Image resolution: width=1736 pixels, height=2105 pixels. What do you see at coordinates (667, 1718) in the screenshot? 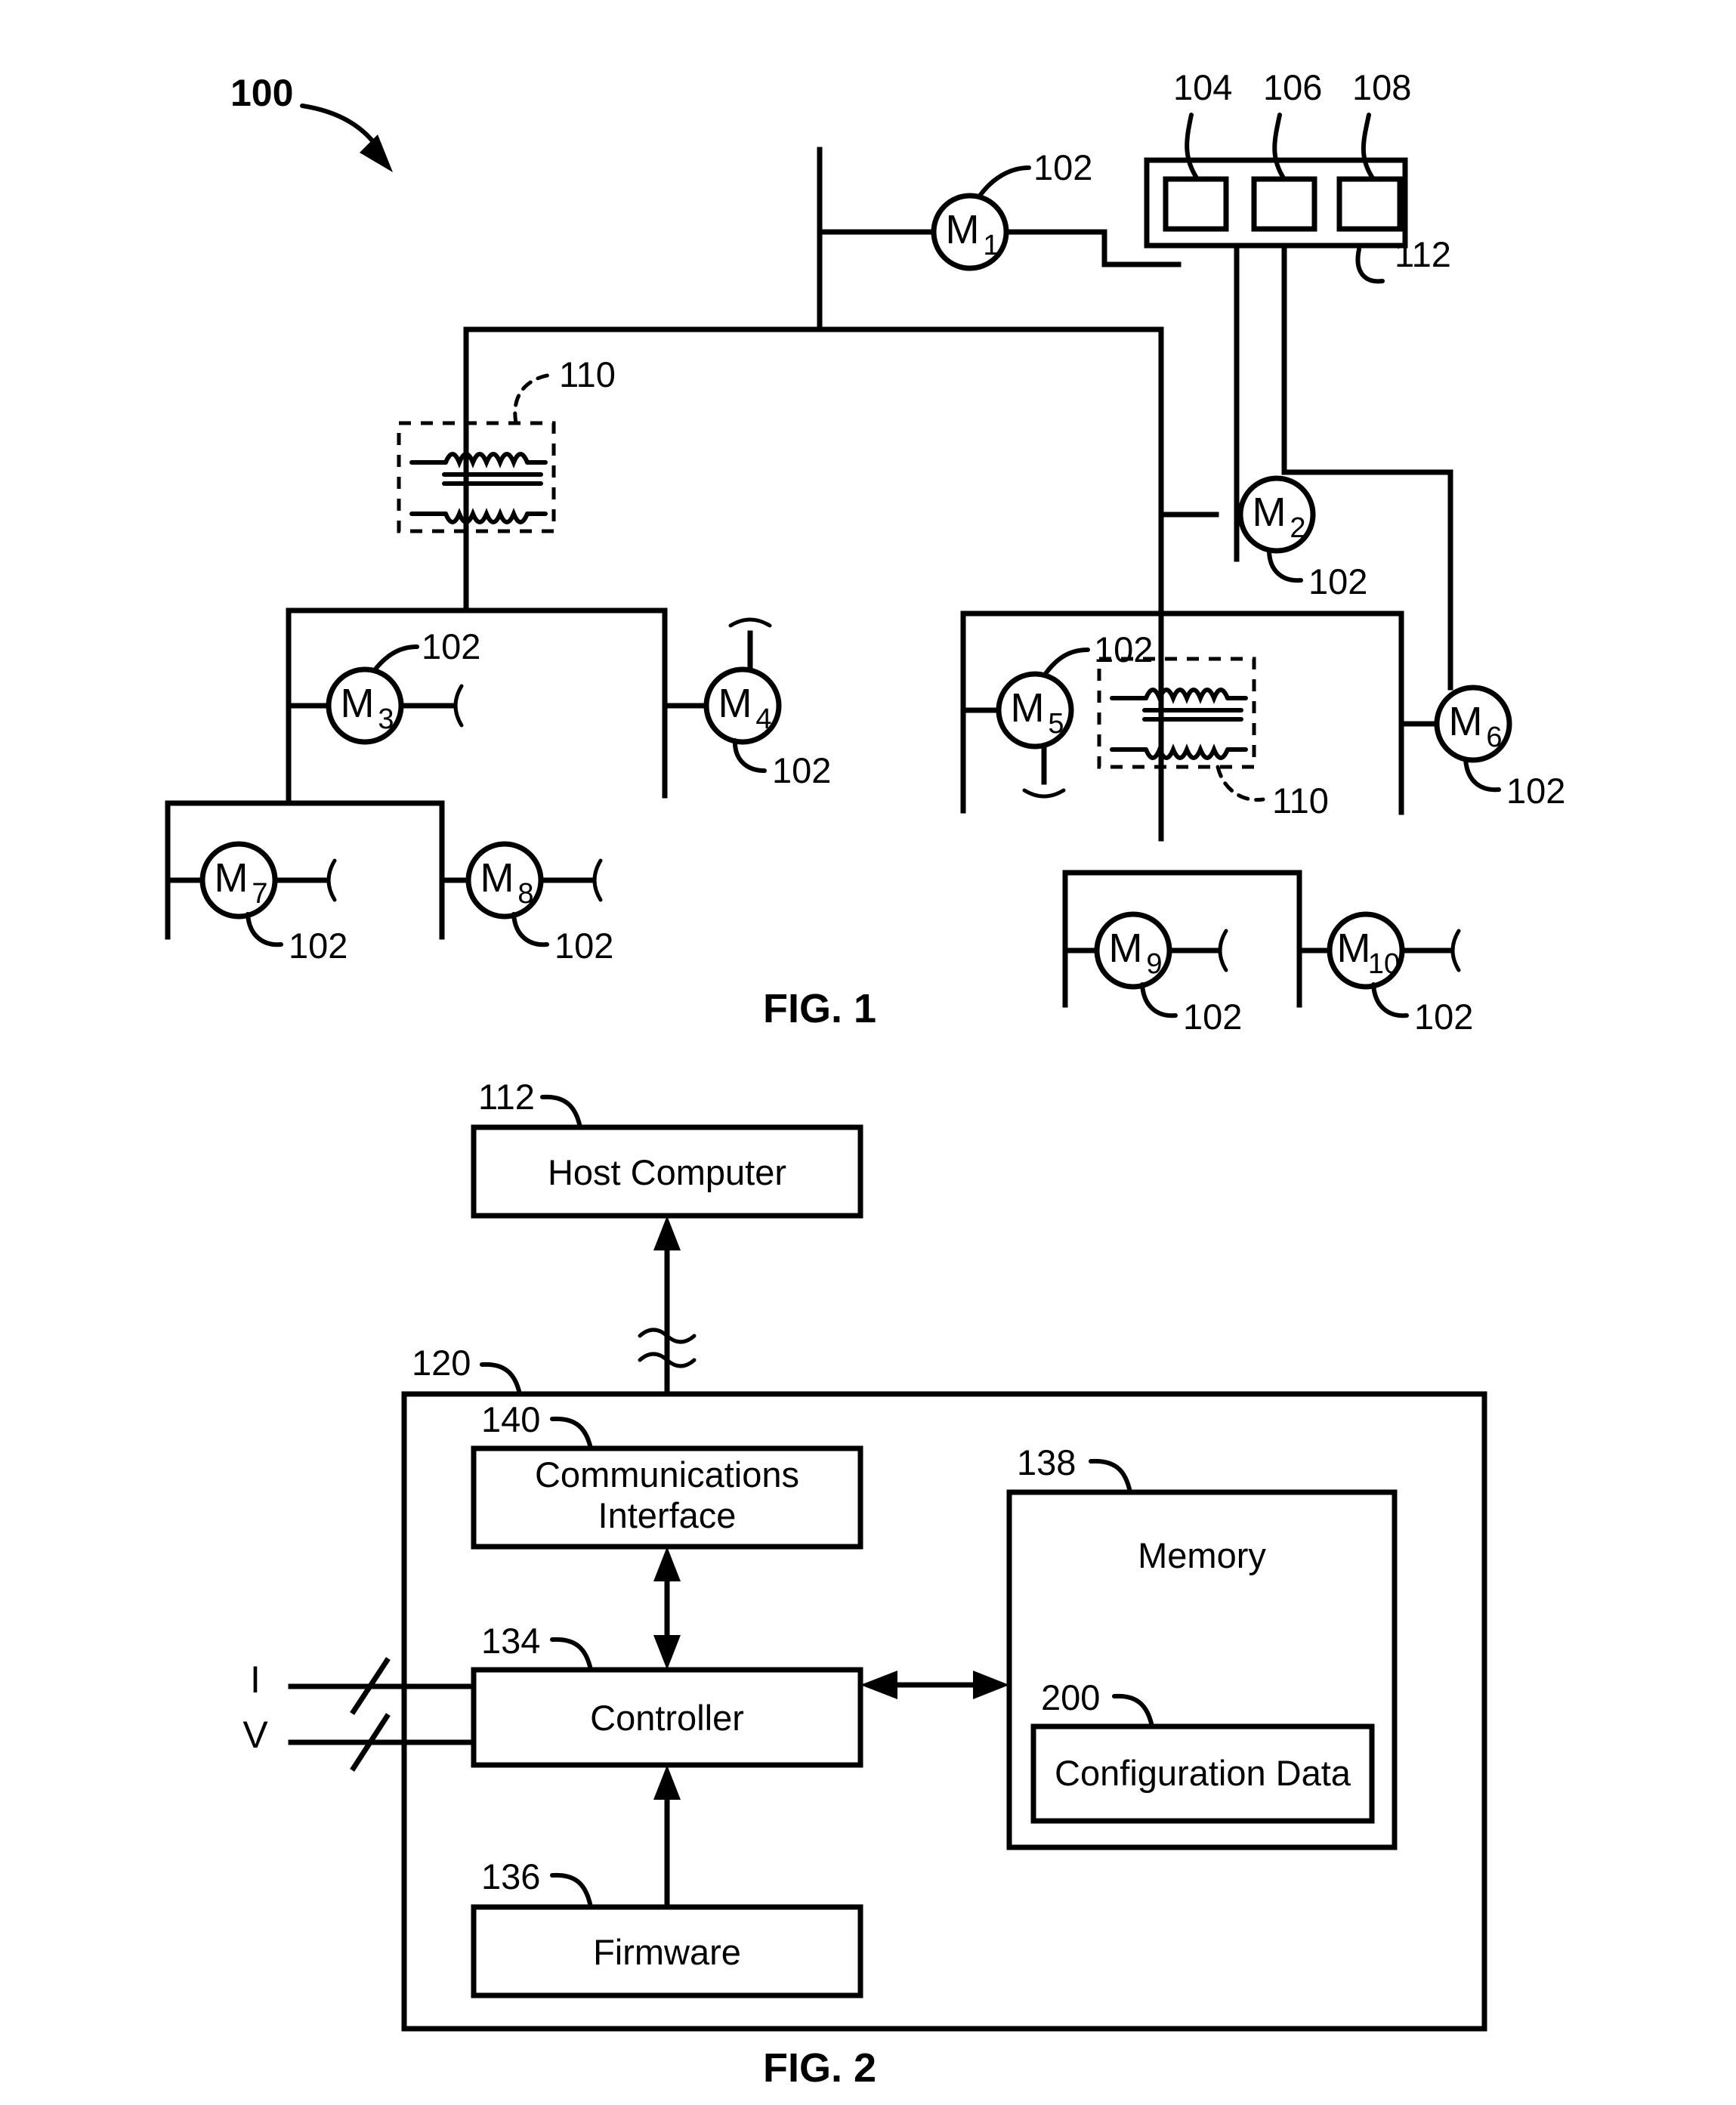
I see `controller-label: Controller` at bounding box center [667, 1718].